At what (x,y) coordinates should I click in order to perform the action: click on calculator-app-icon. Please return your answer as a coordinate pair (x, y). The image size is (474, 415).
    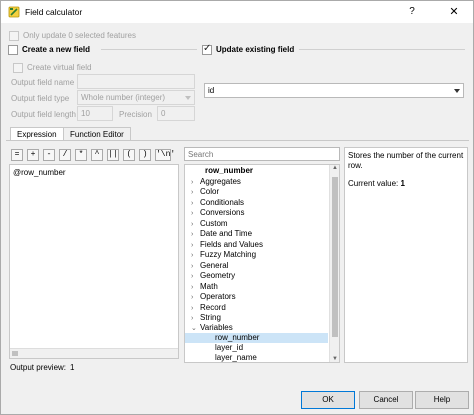
    Looking at the image, I should click on (14, 12).